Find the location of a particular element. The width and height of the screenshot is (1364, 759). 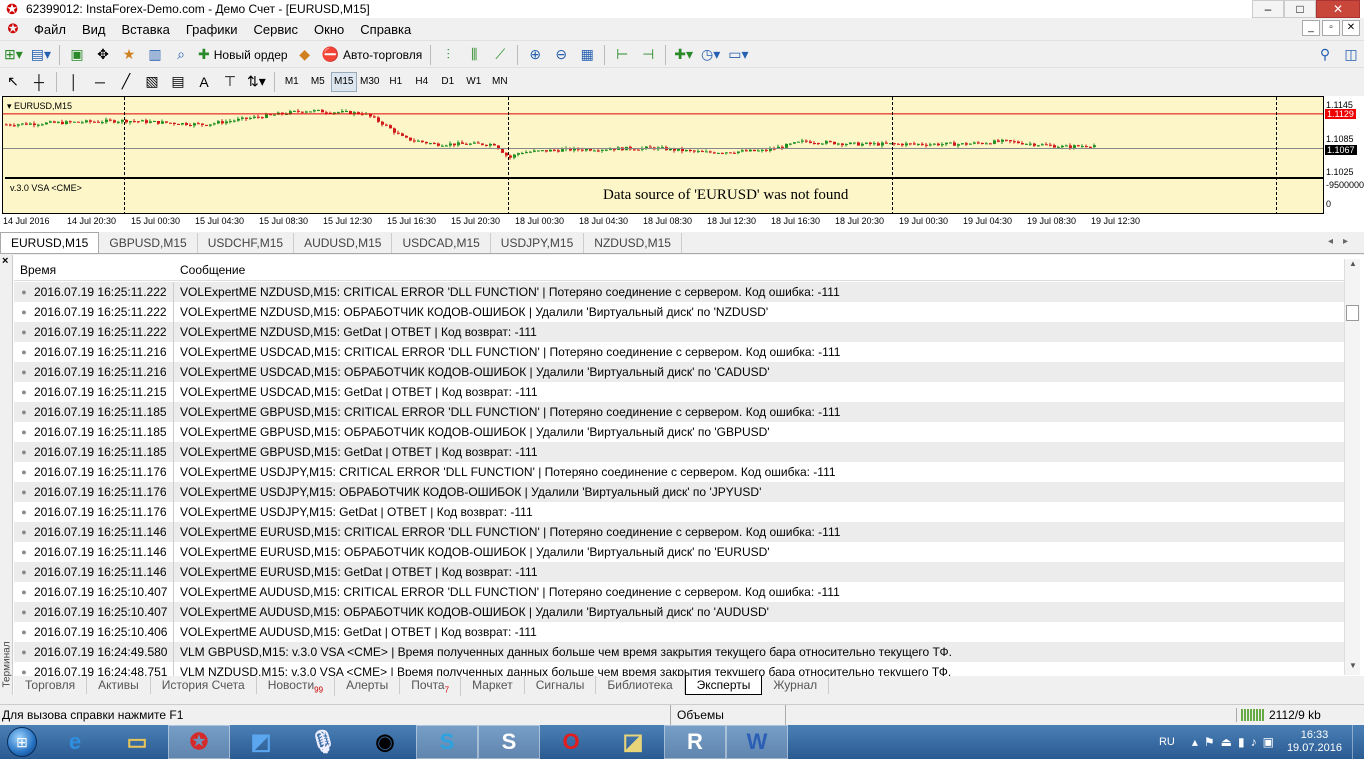

taskbar-word: W is located at coordinates (757, 742).